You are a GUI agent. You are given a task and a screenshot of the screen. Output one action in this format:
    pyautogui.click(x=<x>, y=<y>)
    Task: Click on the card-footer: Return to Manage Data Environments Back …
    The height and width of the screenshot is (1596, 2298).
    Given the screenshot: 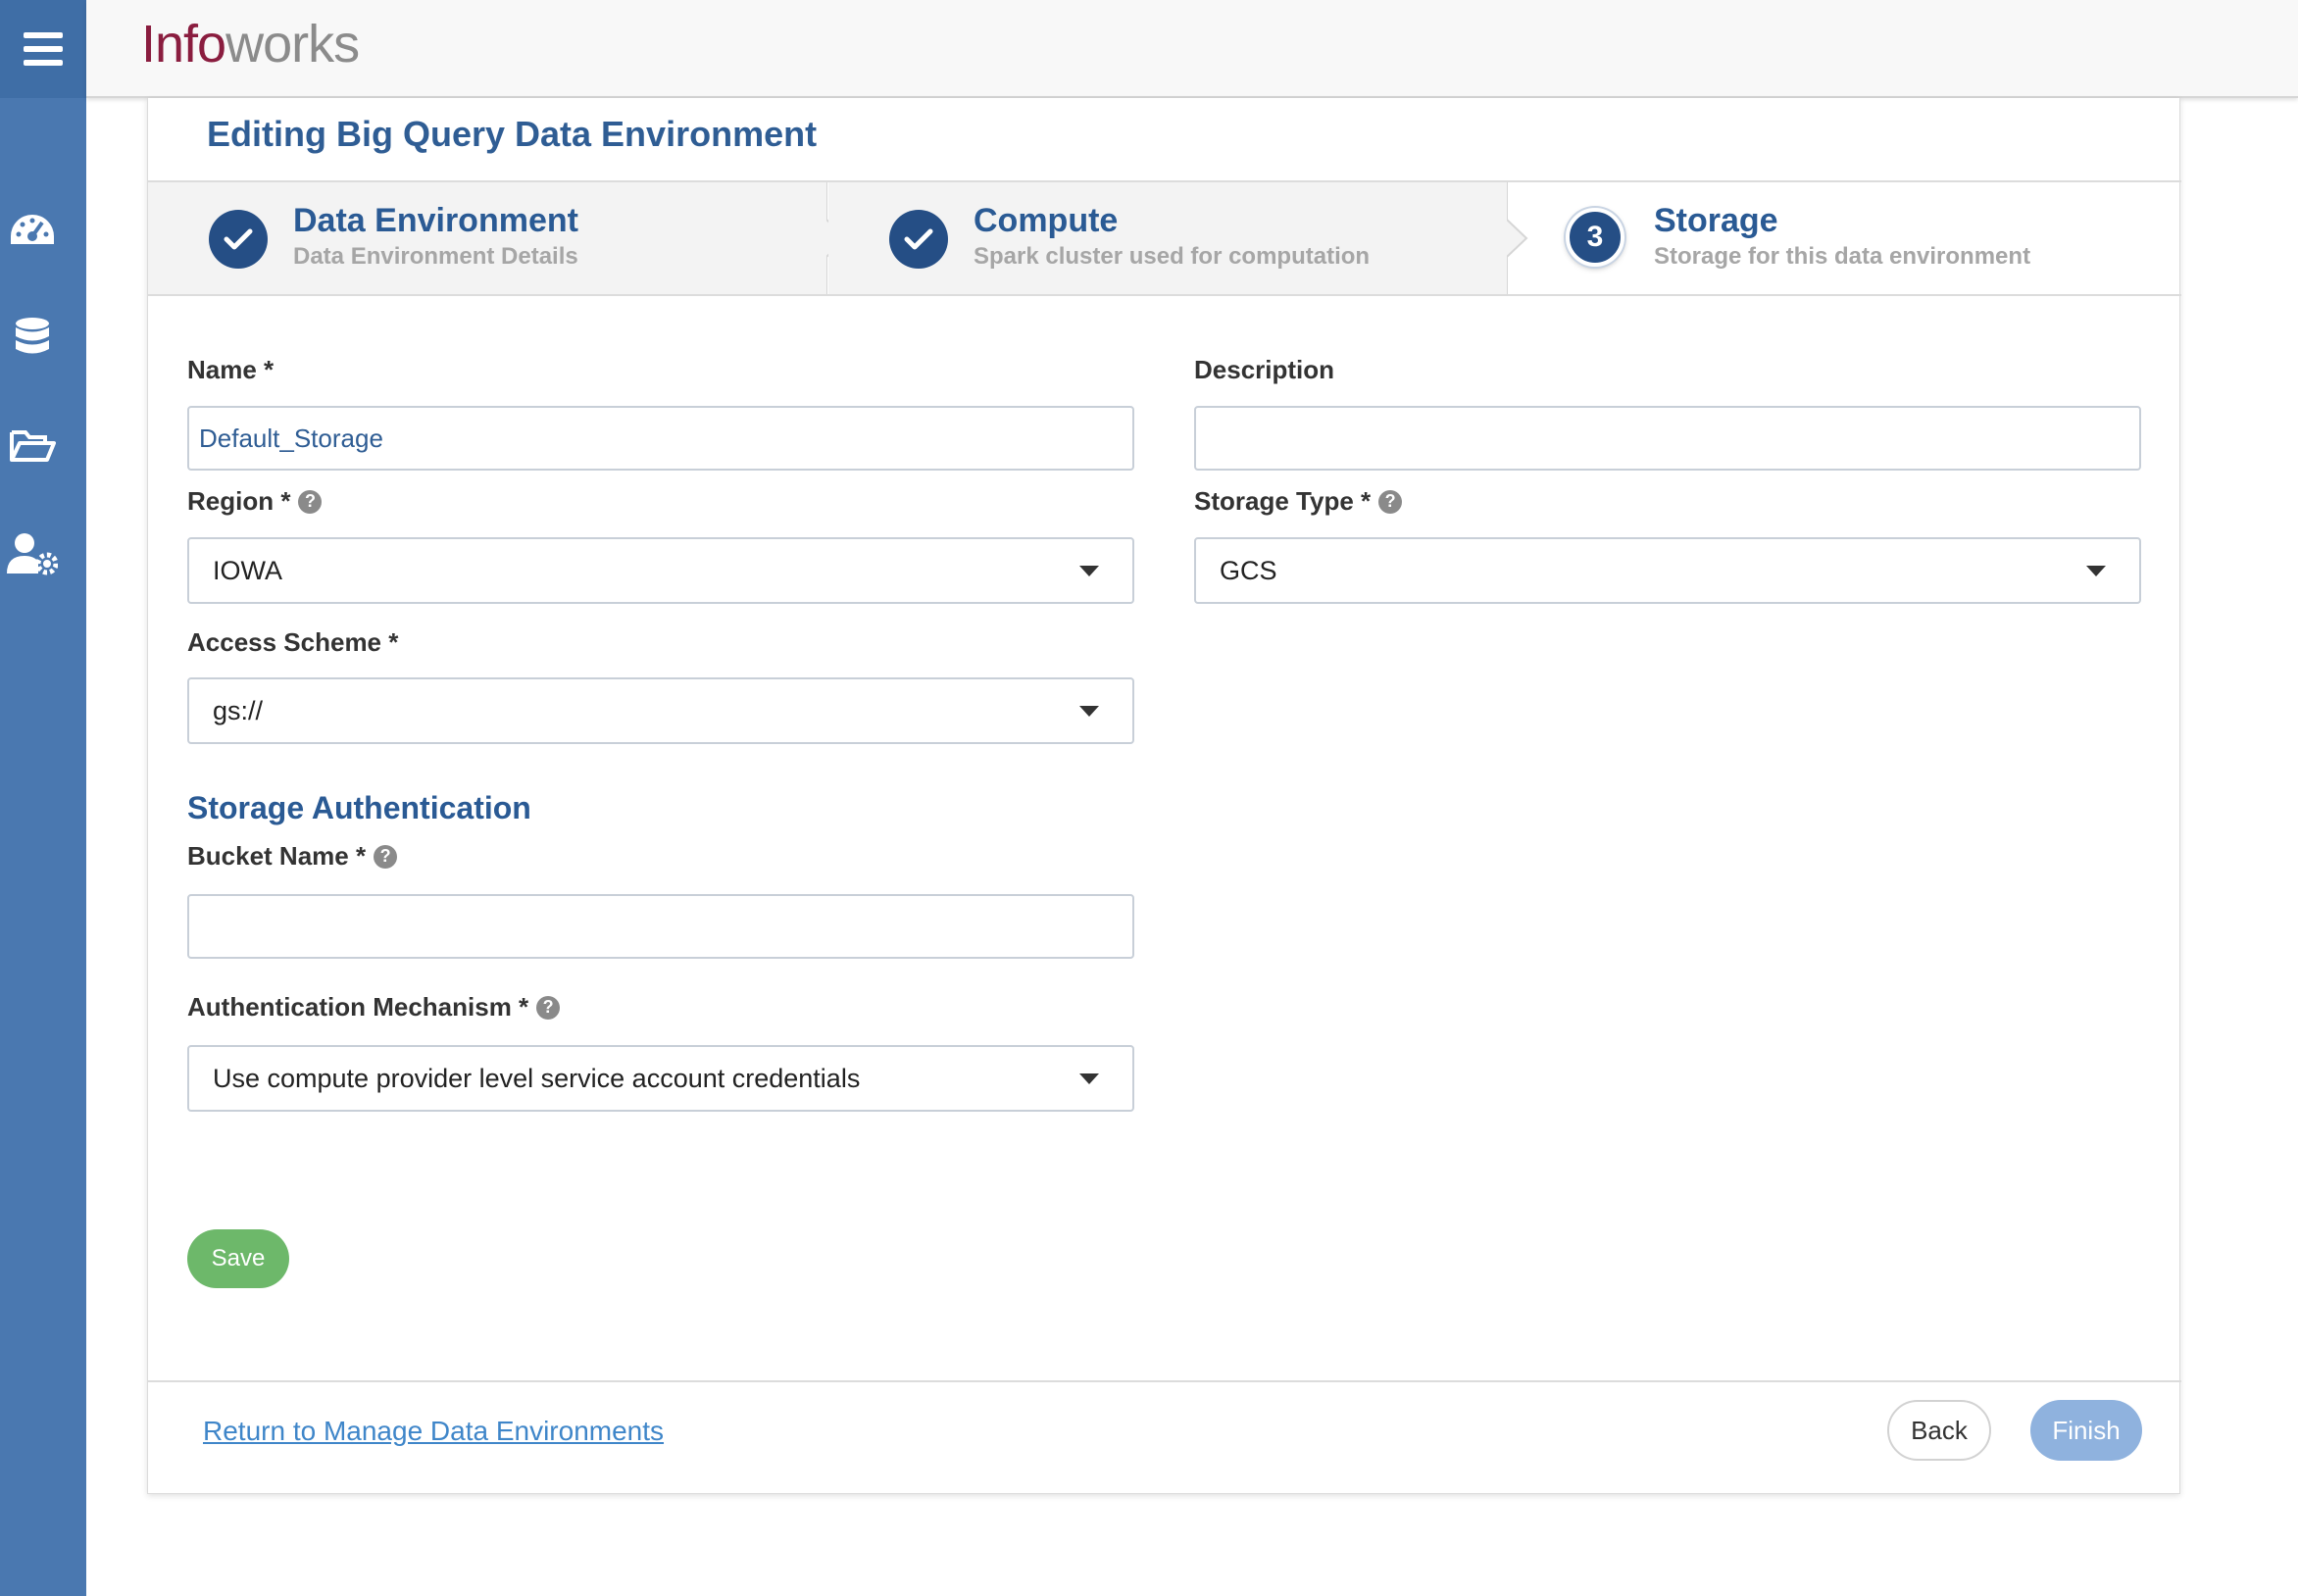 What is the action you would take?
    pyautogui.click(x=1164, y=1437)
    